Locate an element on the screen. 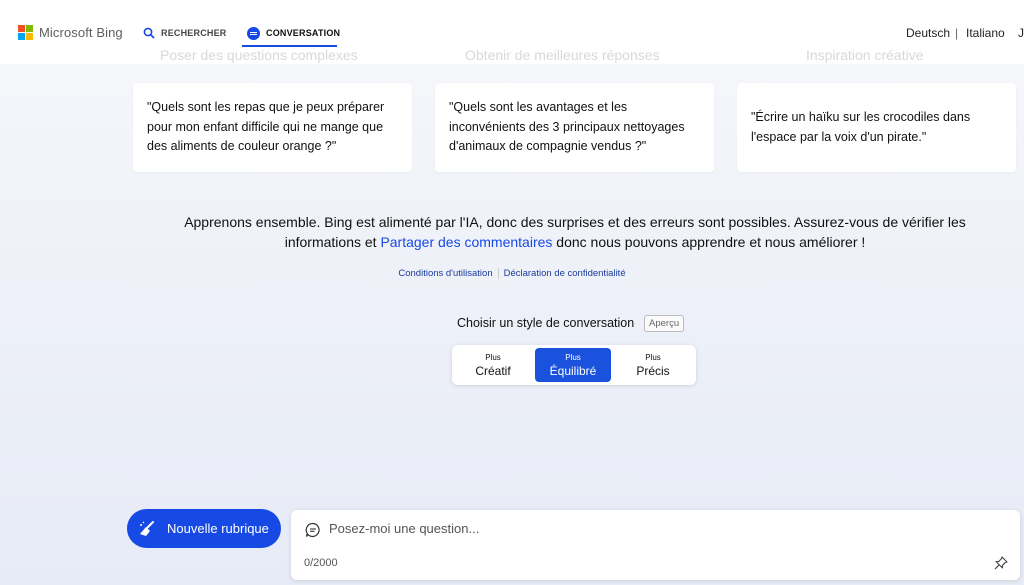  suggestion-heading: Obtenir de meilleures réponses is located at coordinates (562, 55).